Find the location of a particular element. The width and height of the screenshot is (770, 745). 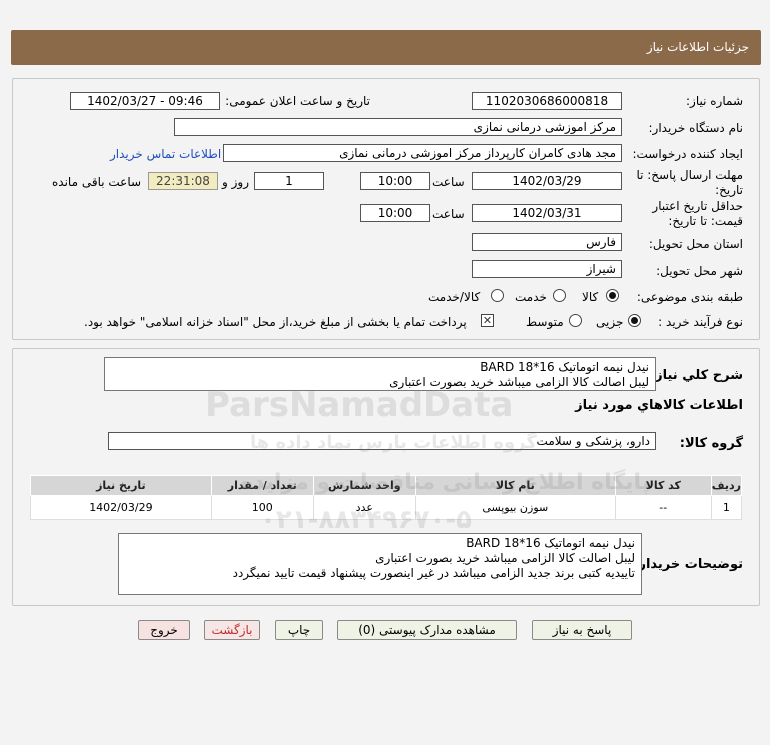

buyer-org-label: نام دستگاه خریدار: is located at coordinates (696, 128).